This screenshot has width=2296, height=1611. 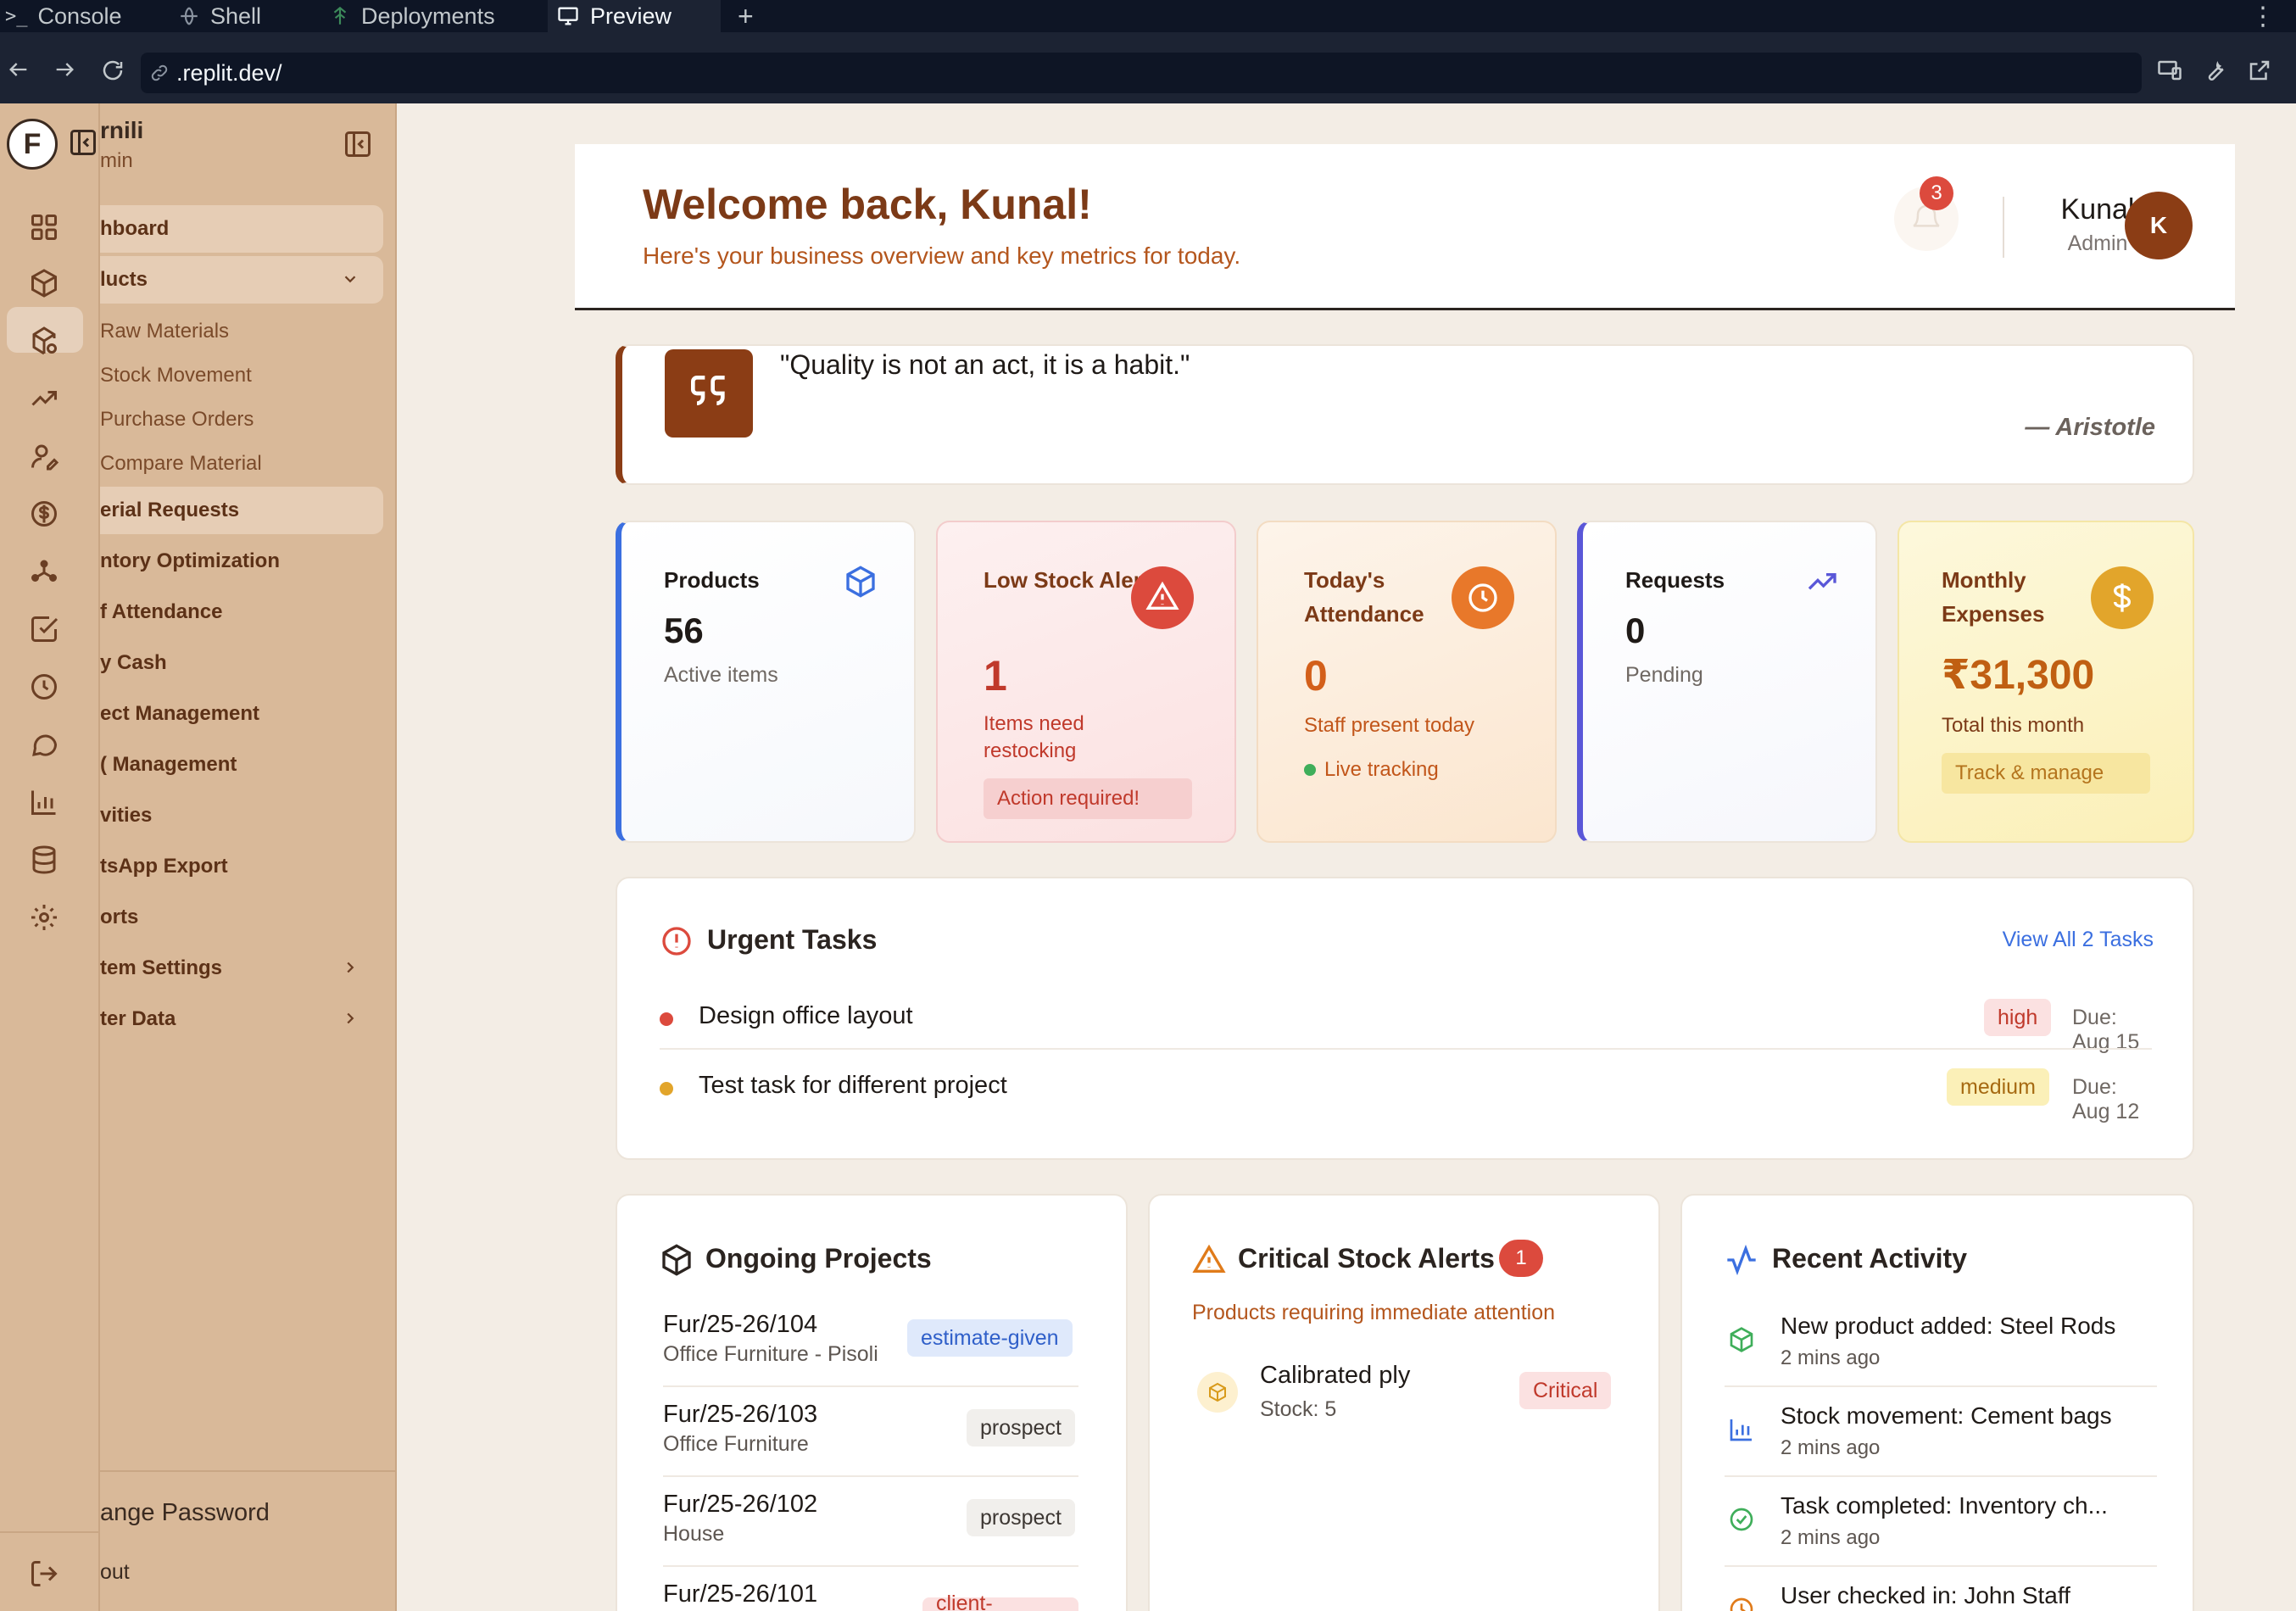 What do you see at coordinates (161, 612) in the screenshot?
I see `sidebar-item-label: f Attendance` at bounding box center [161, 612].